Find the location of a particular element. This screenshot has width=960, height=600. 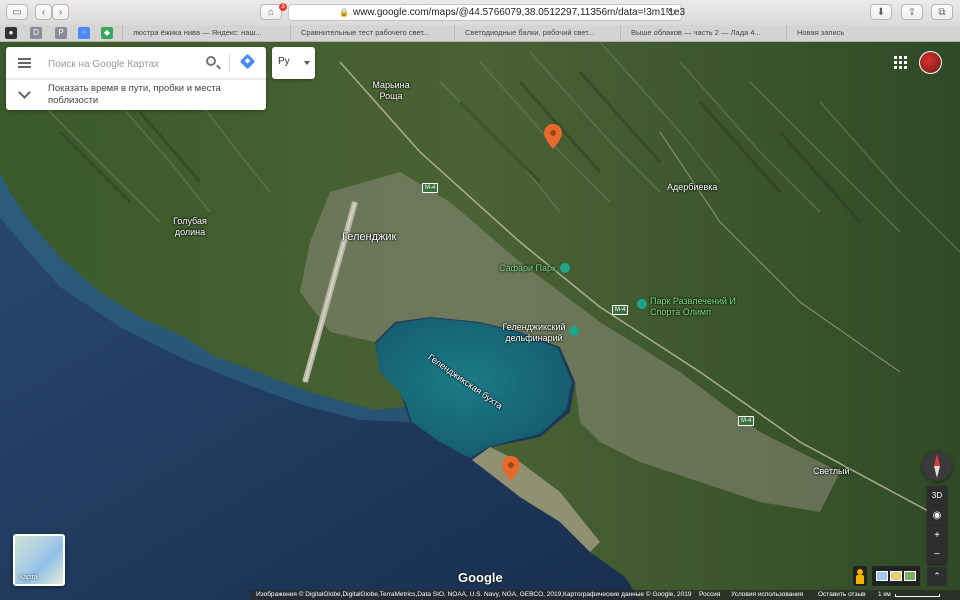

zoom-out-button: − is located at coordinates (937, 554).